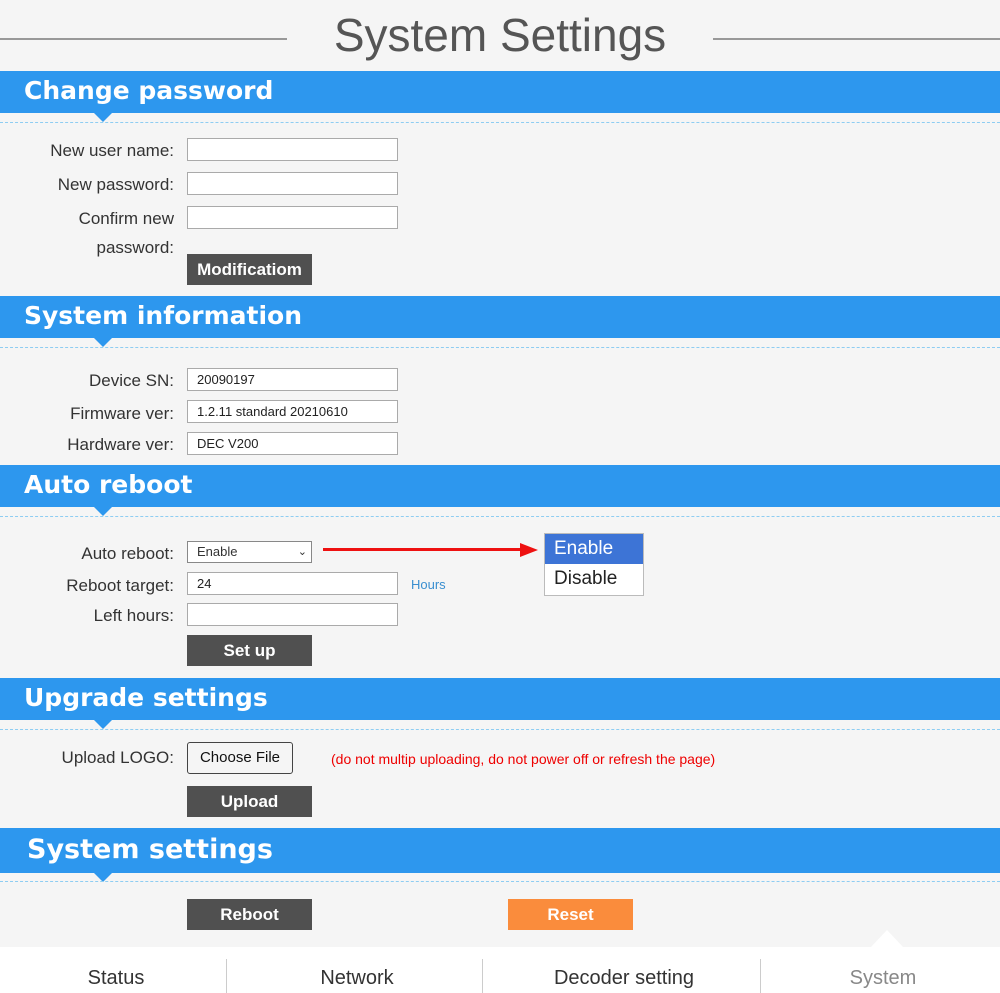  What do you see at coordinates (163, 315) in the screenshot?
I see `section-title: System information` at bounding box center [163, 315].